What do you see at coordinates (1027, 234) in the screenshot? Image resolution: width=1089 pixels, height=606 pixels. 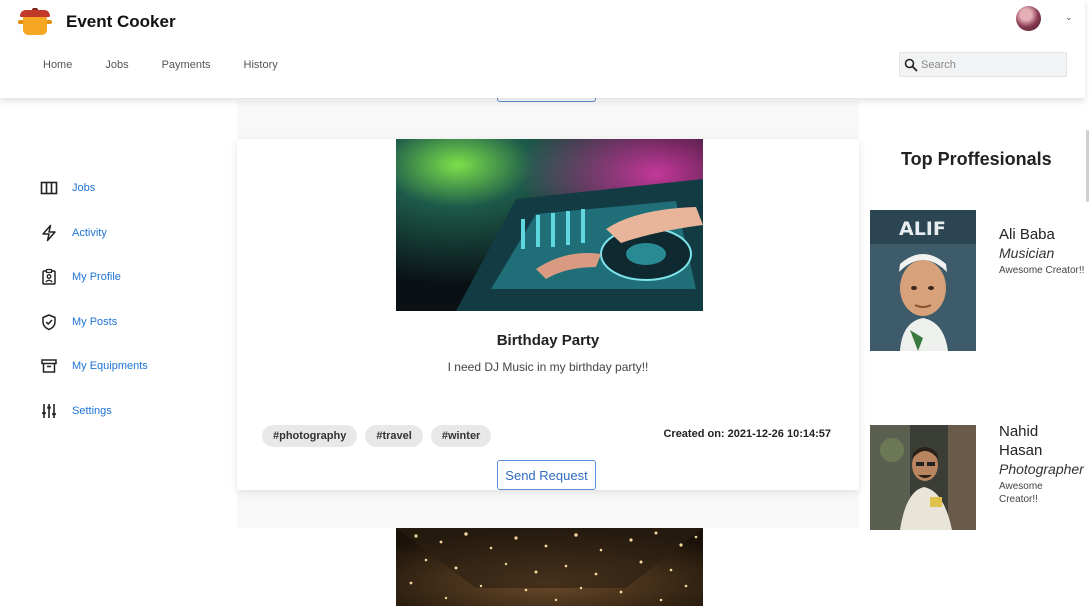 I see `professional-name: Ali Baba` at bounding box center [1027, 234].